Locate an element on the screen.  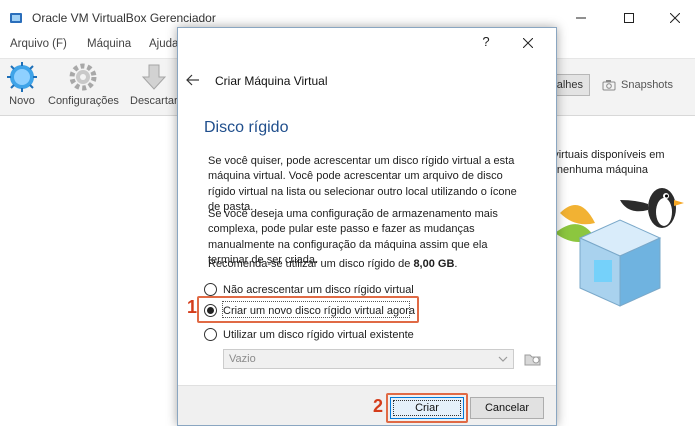
virtualbox-app-icon is located at coordinates (16, 18).